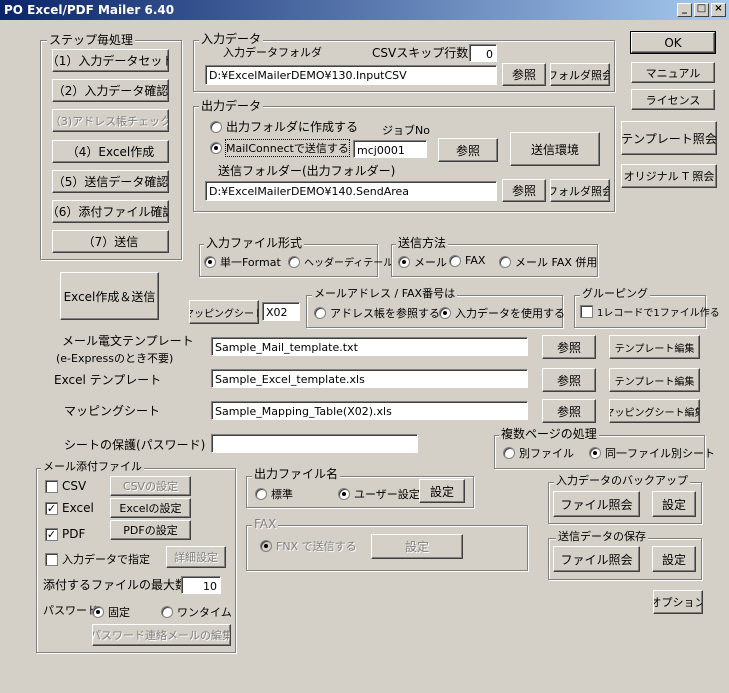  What do you see at coordinates (196, 612) in the screenshot?
I see `password-onetime-radio: ワンタイム` at bounding box center [196, 612].